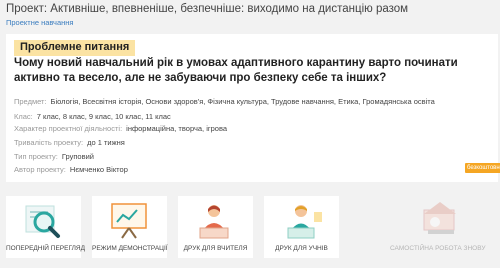 This screenshot has width=500, height=268. I want to click on students-print-button: ДРУК ДЛЯ УЧНІВ, so click(301, 227).